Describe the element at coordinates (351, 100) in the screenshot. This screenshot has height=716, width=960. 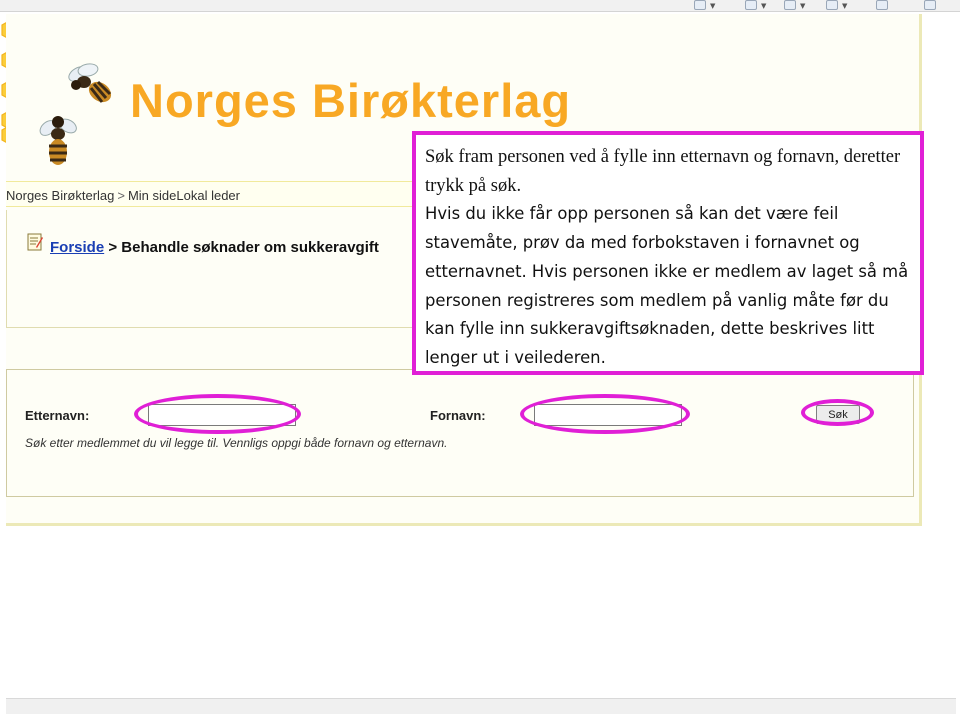
I see `site-title: Norges Birøkterlag` at that location.